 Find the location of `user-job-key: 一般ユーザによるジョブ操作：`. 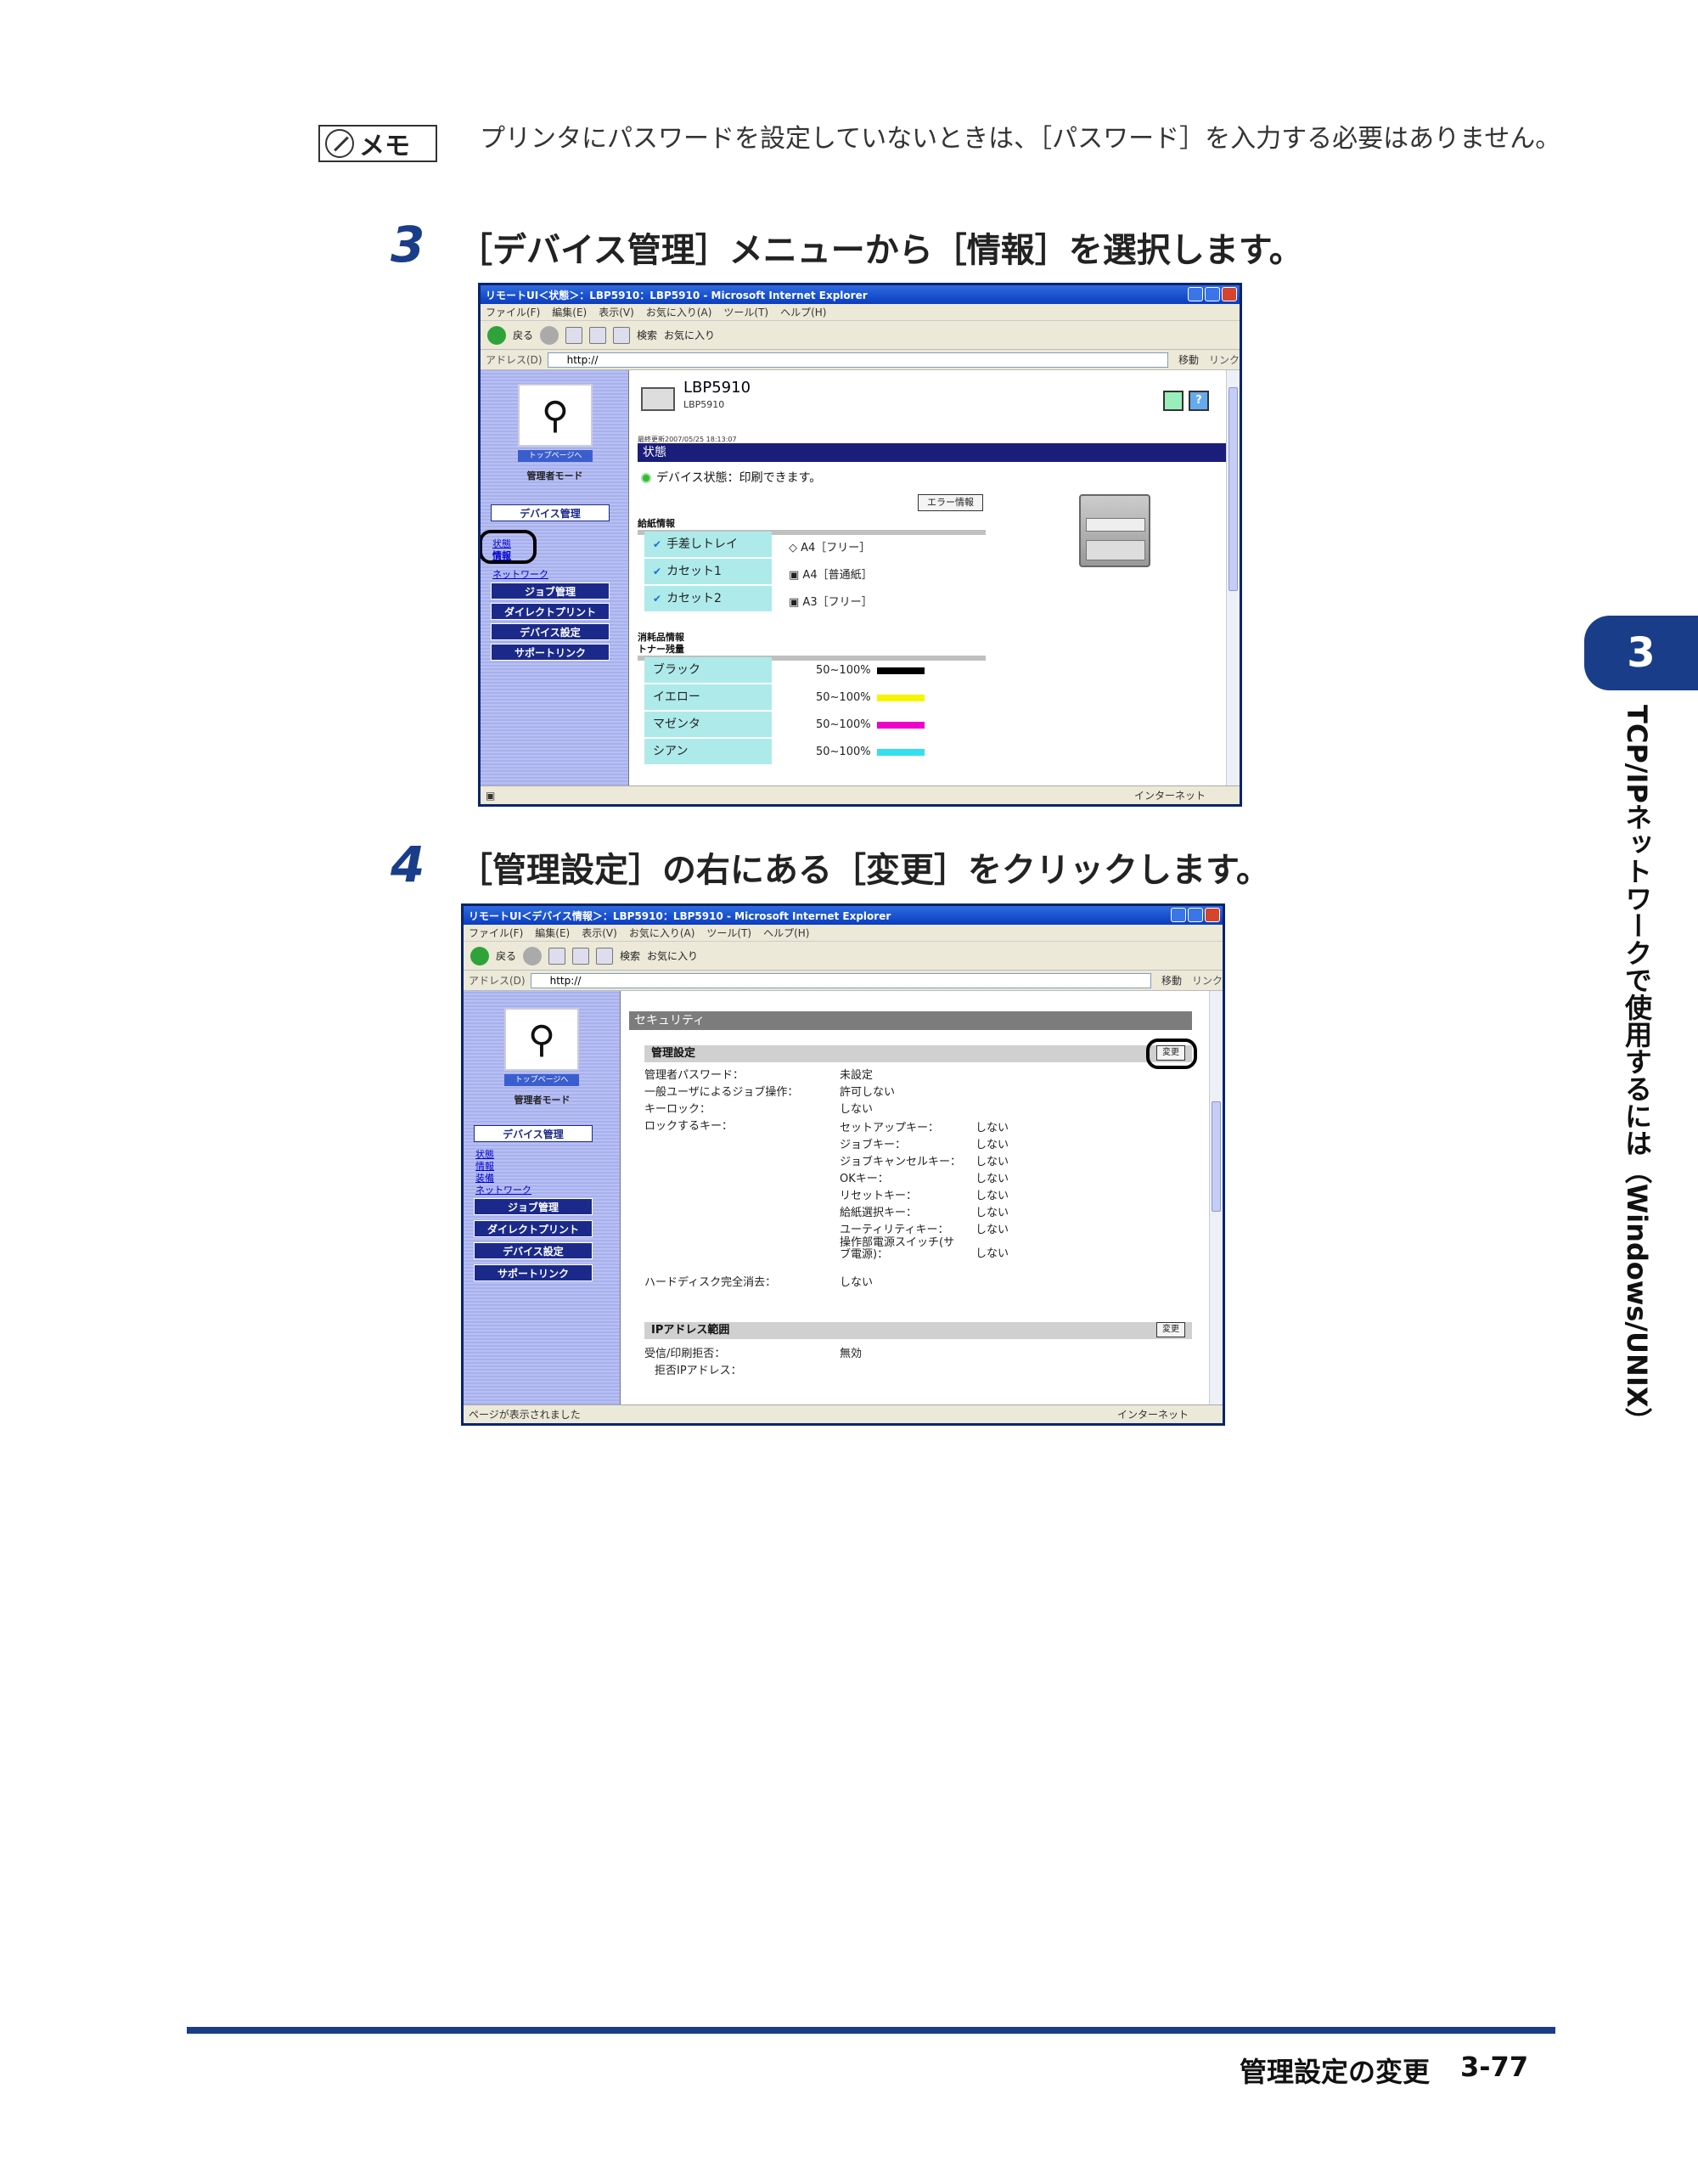

user-job-key: 一般ユーザによるジョブ操作： is located at coordinates (721, 1092).